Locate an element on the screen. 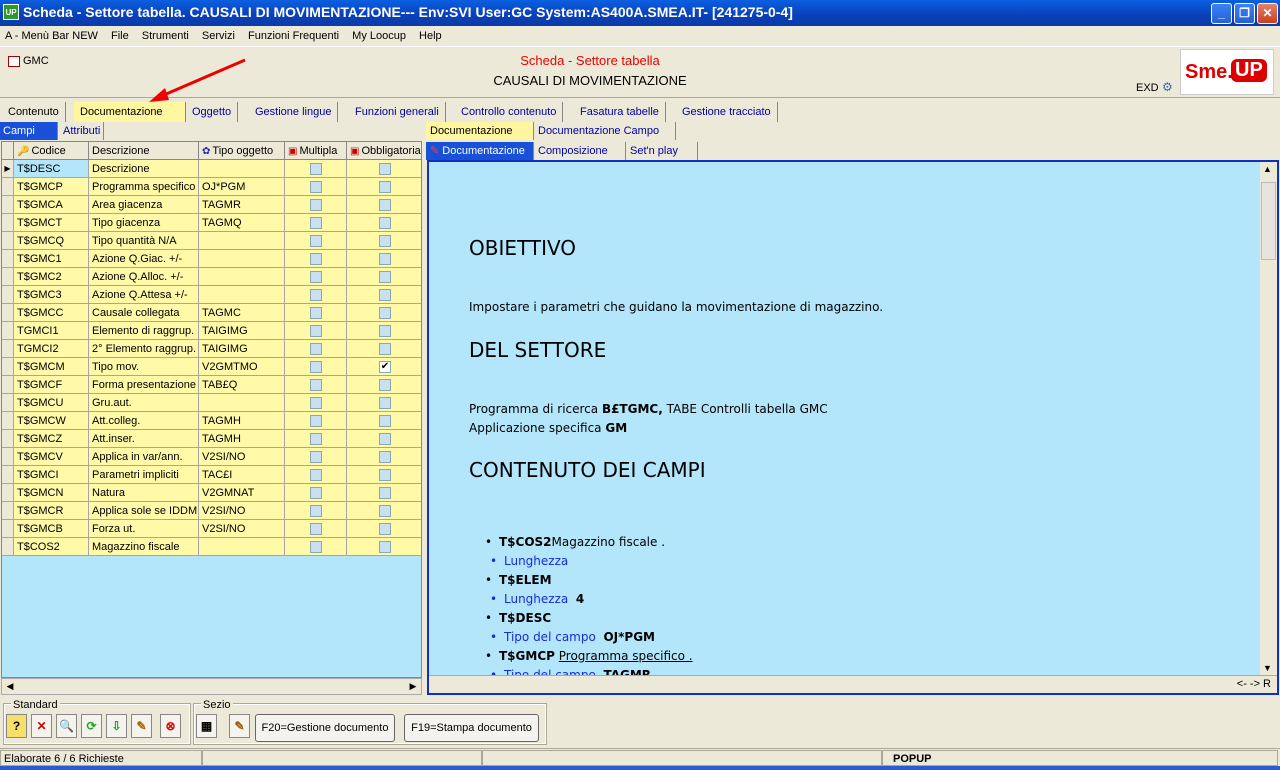  scroll-thumb is located at coordinates (1268, 221).